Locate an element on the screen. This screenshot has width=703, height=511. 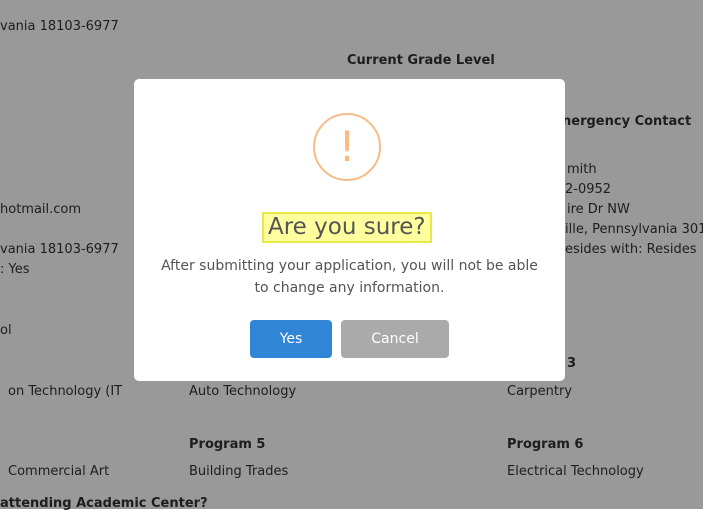
cancel-button: Cancel is located at coordinates (395, 339).